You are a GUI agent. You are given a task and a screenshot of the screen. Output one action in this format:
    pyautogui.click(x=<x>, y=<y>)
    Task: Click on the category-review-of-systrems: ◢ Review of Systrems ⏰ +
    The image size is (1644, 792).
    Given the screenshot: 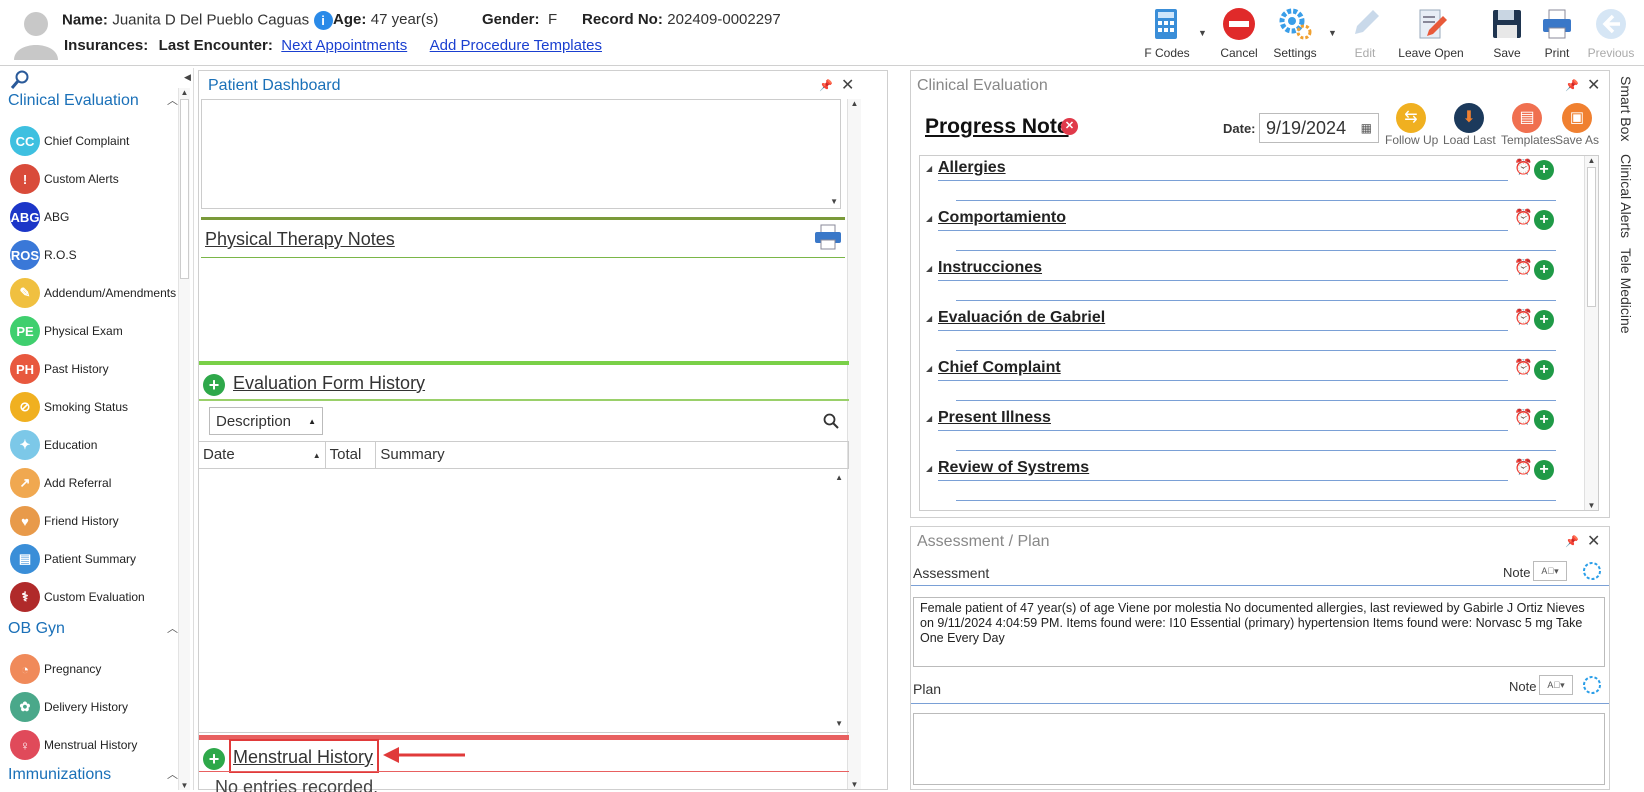 What is the action you would take?
    pyautogui.click(x=1252, y=481)
    